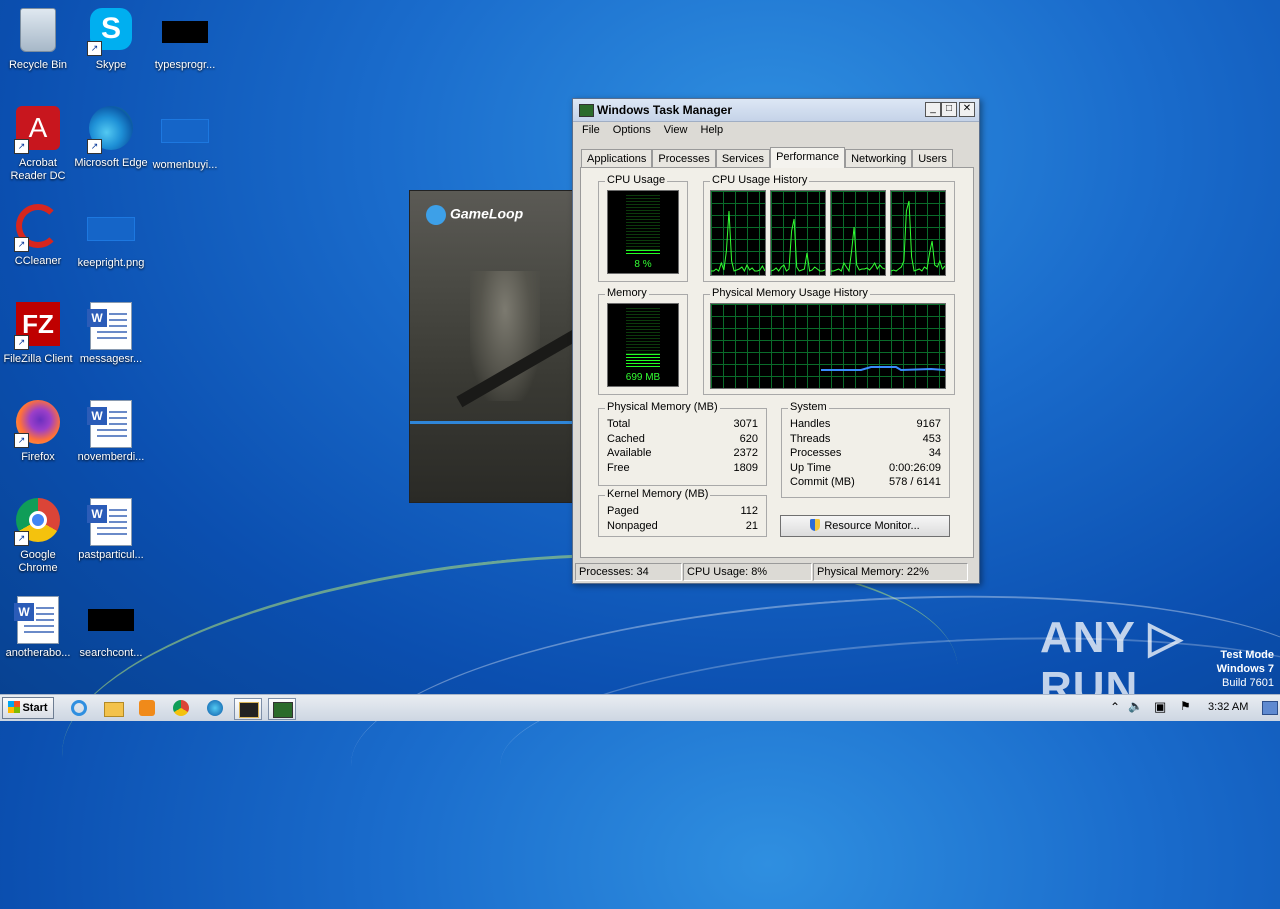 This screenshot has width=1280, height=909. I want to click on show-desktop-button, so click(1270, 708).